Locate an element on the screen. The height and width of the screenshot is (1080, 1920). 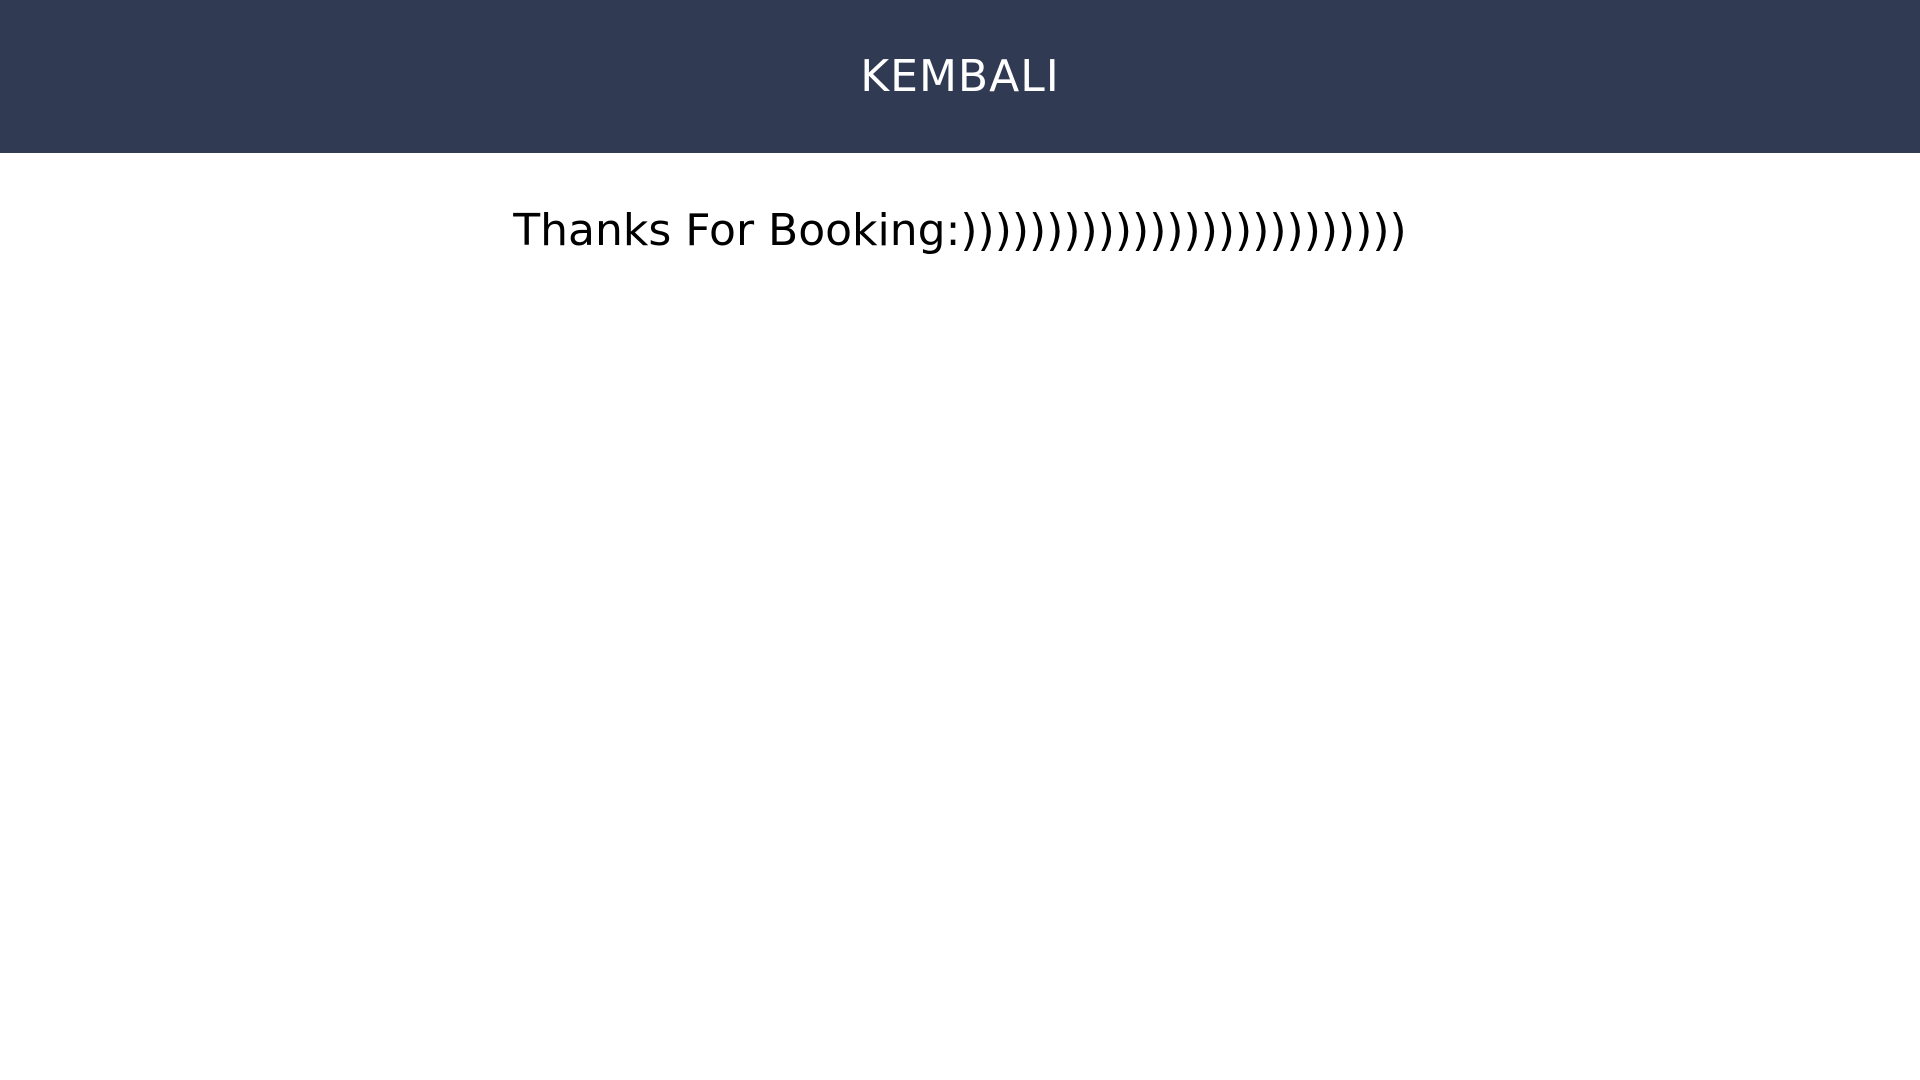
top-header-bar: KEMBALI is located at coordinates (960, 76).